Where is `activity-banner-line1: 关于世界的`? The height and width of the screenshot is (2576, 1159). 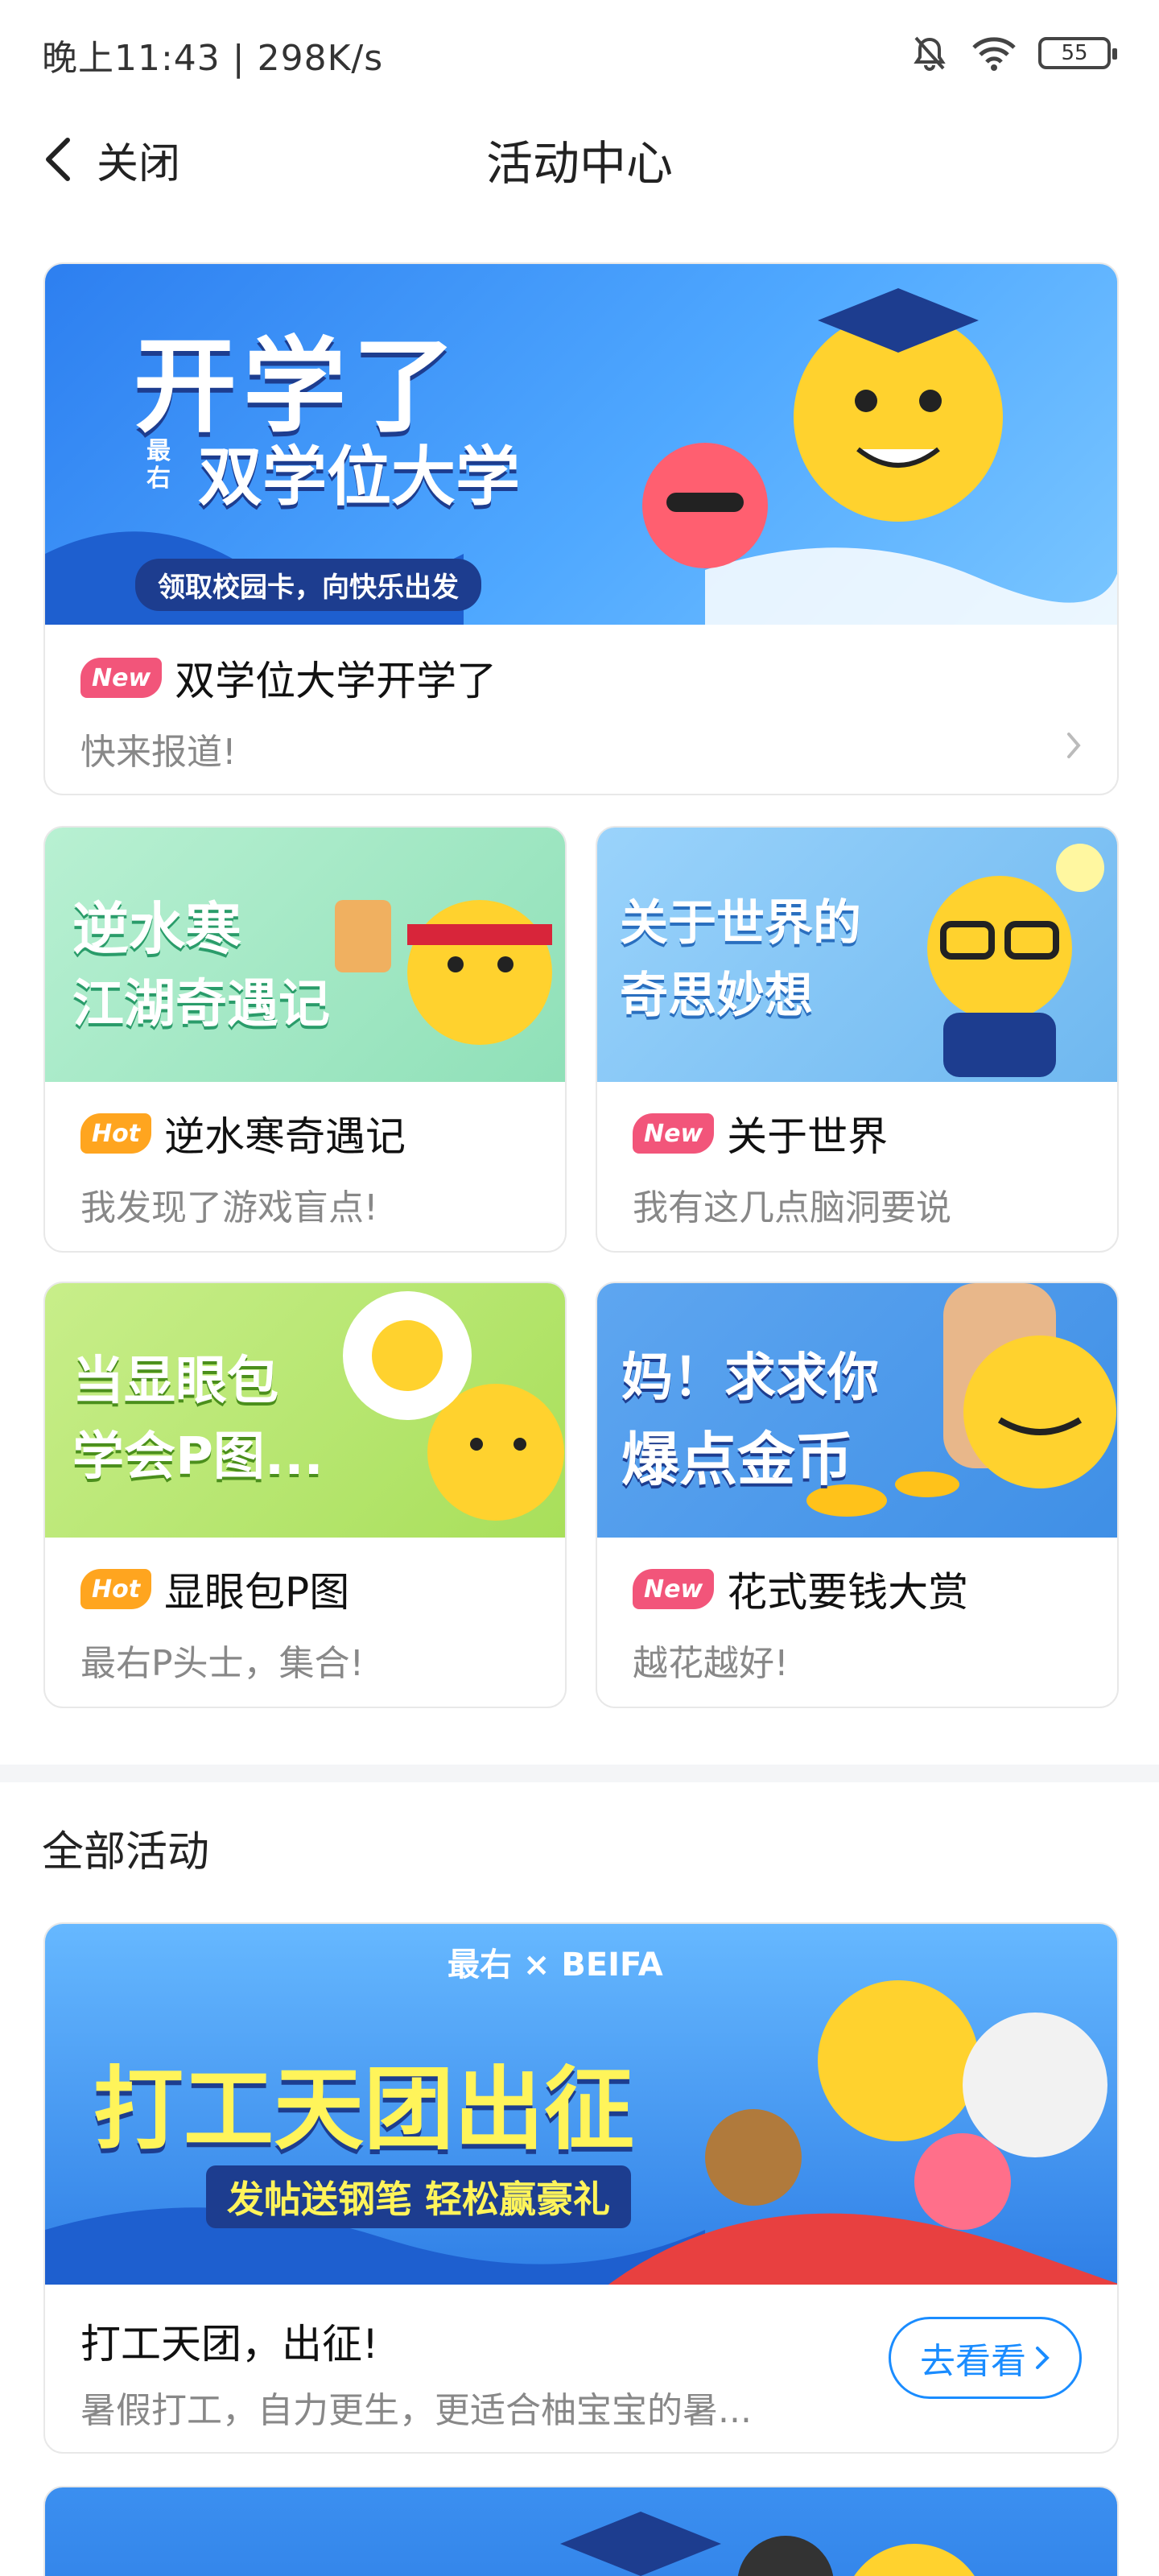 activity-banner-line1: 关于世界的 is located at coordinates (740, 924).